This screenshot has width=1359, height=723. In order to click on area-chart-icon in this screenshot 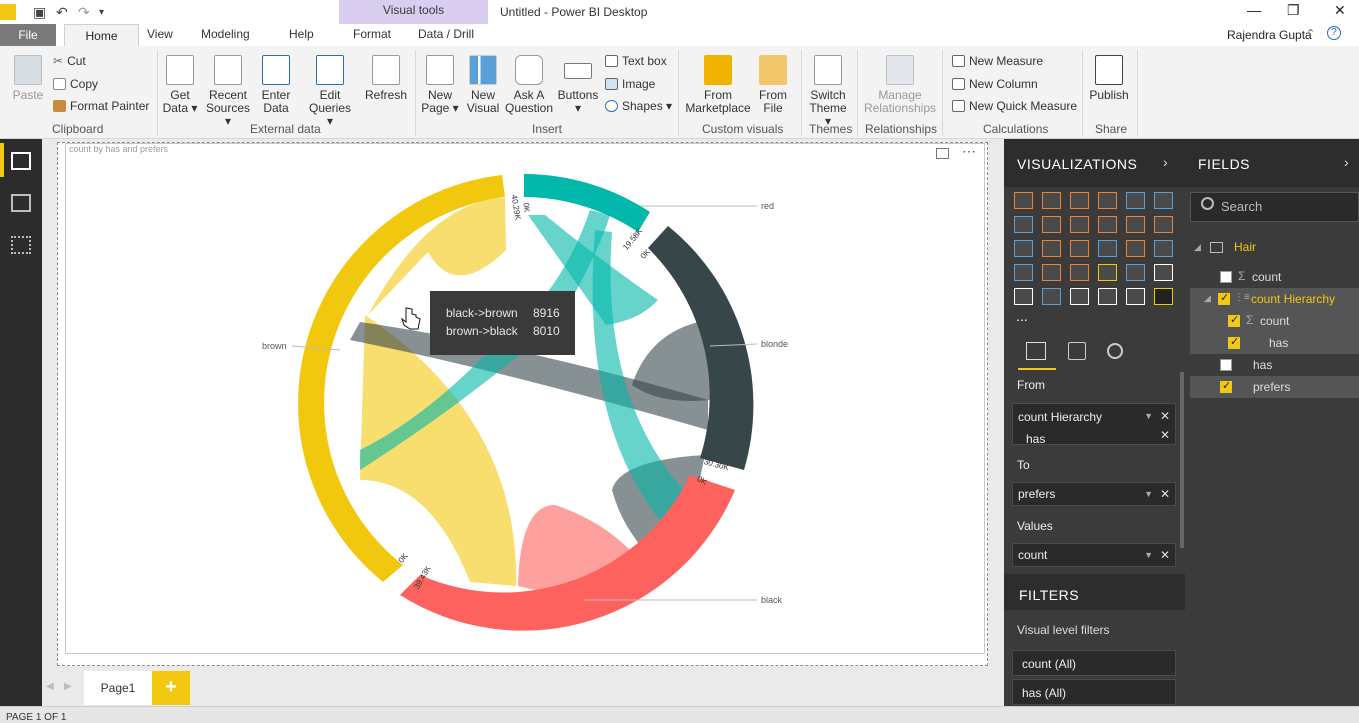, I will do `click(1051, 224)`.